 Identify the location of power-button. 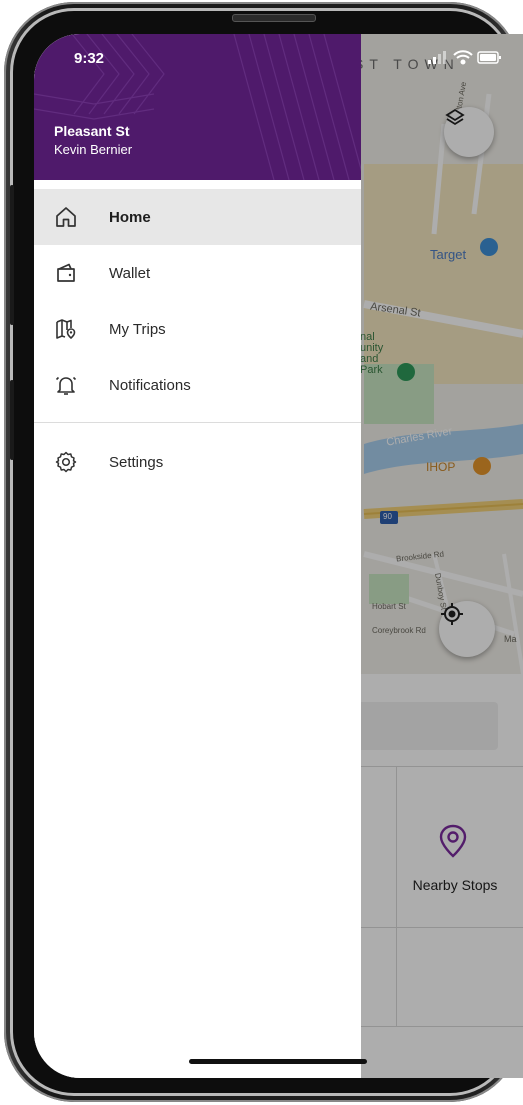
(12, 420).